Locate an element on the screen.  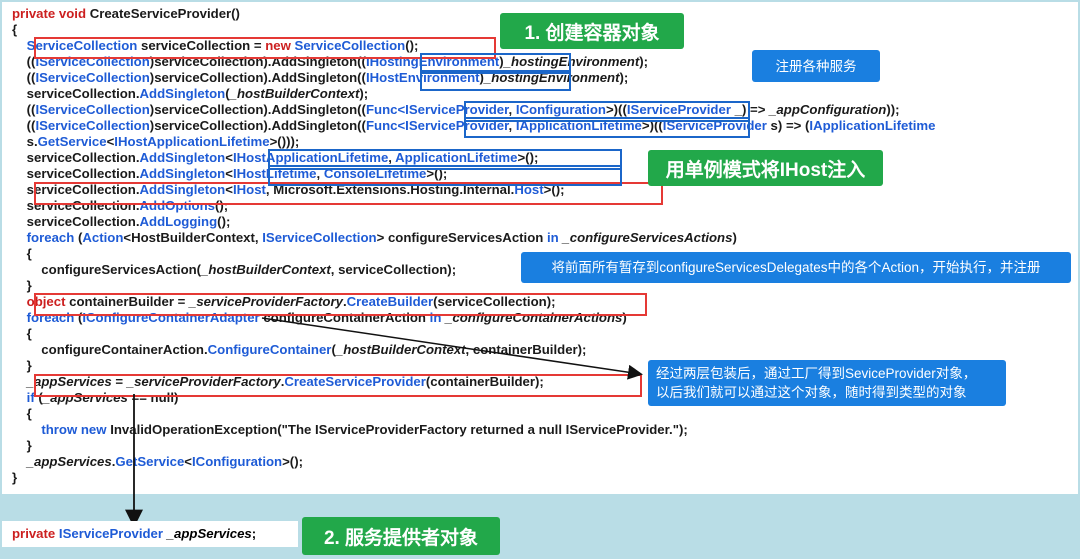
arrow-to-factory-note is located at coordinates (452, 348).